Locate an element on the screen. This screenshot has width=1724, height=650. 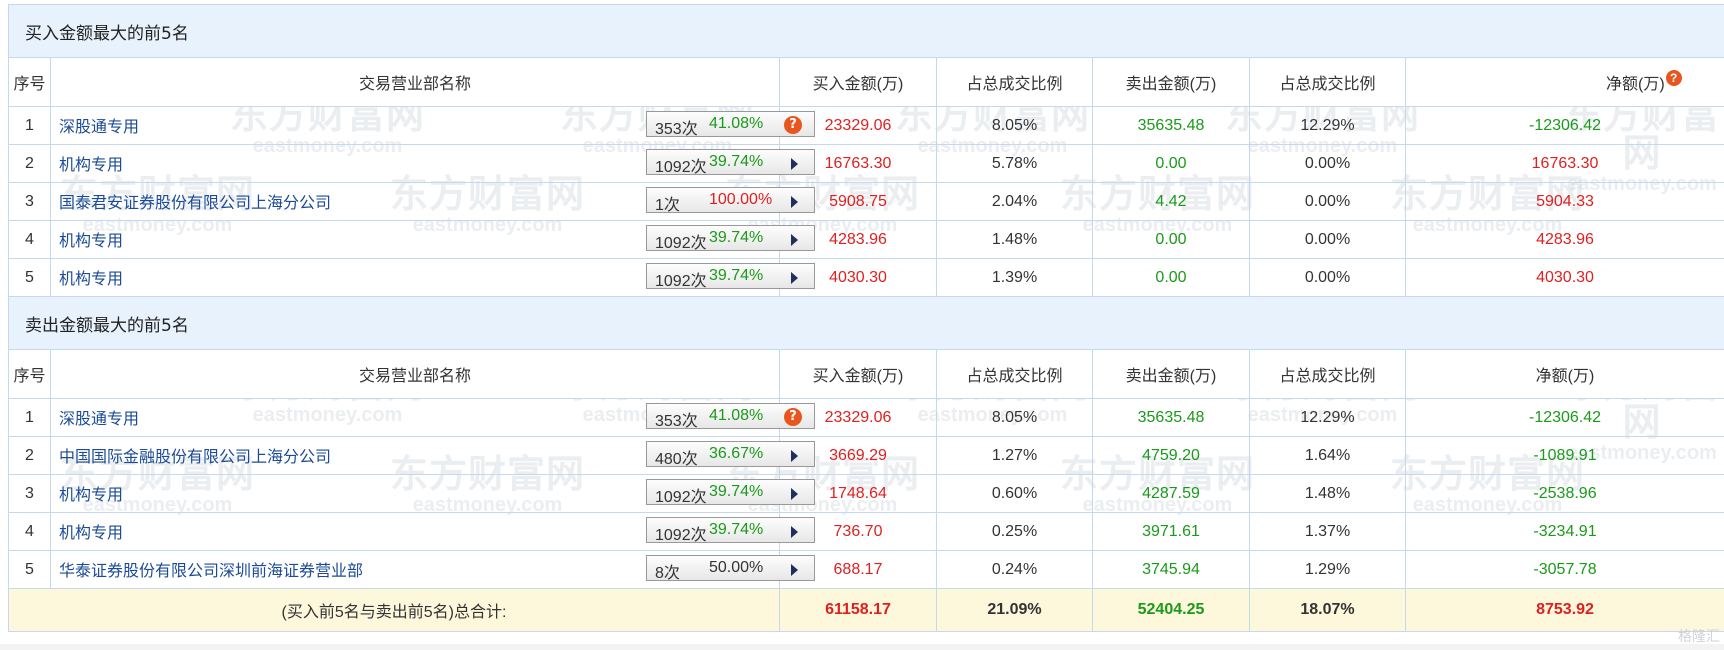
net-amount: -12306.42 is located at coordinates (1564, 417).